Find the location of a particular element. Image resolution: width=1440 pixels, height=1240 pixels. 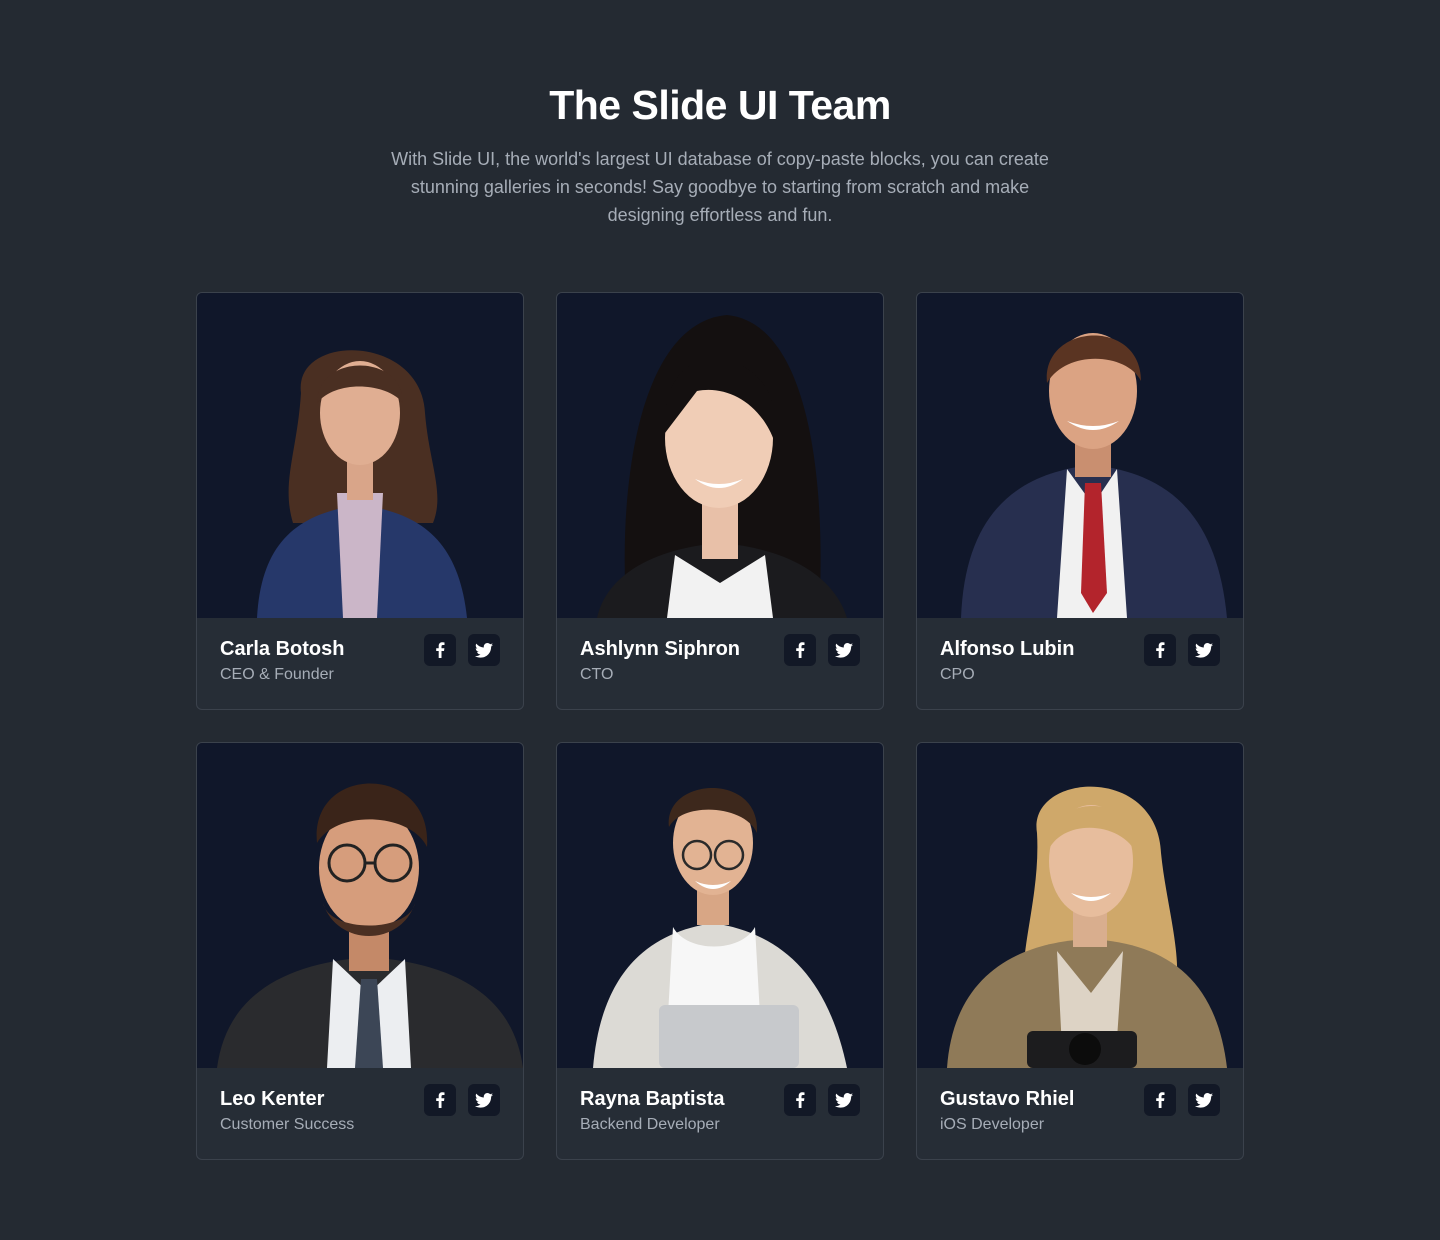

team-card: Ashlynn Siphron CTO is located at coordinates (720, 501).